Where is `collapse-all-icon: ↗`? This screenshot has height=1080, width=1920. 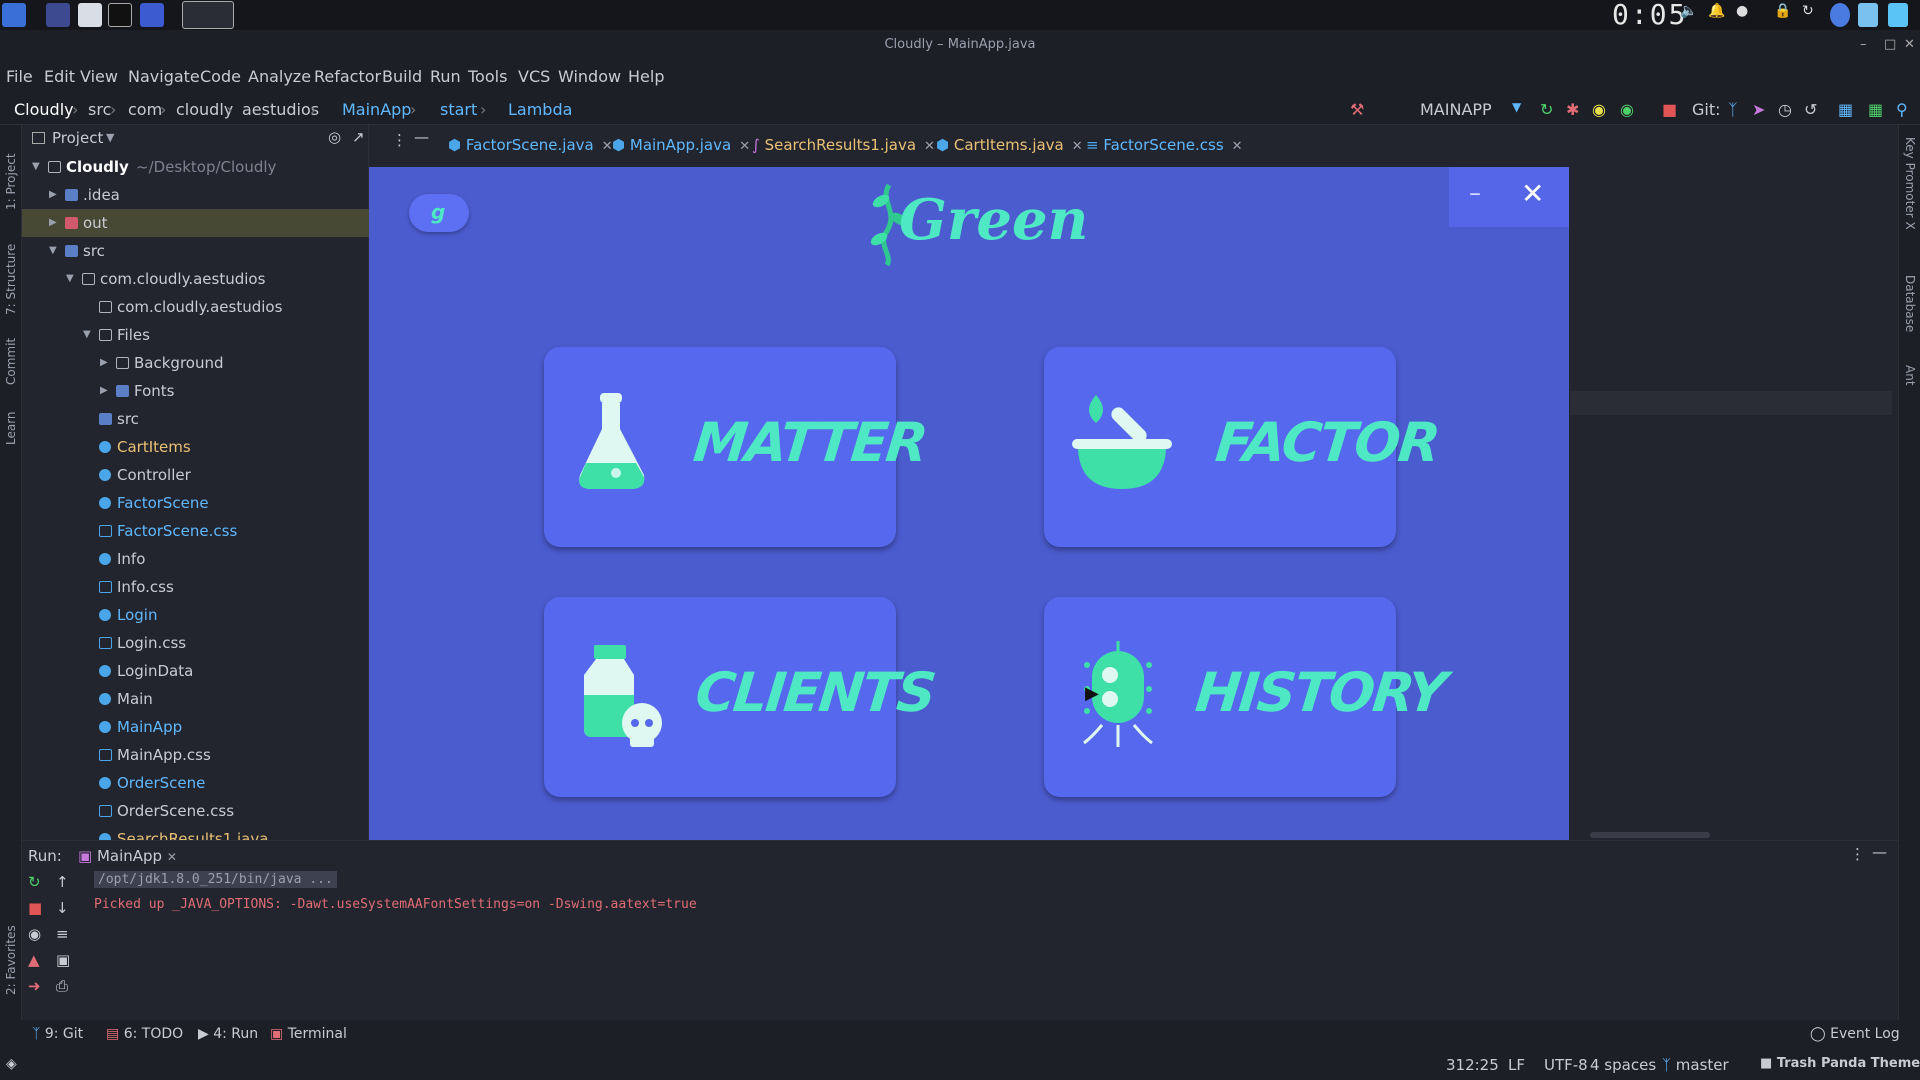 collapse-all-icon: ↗ is located at coordinates (358, 137).